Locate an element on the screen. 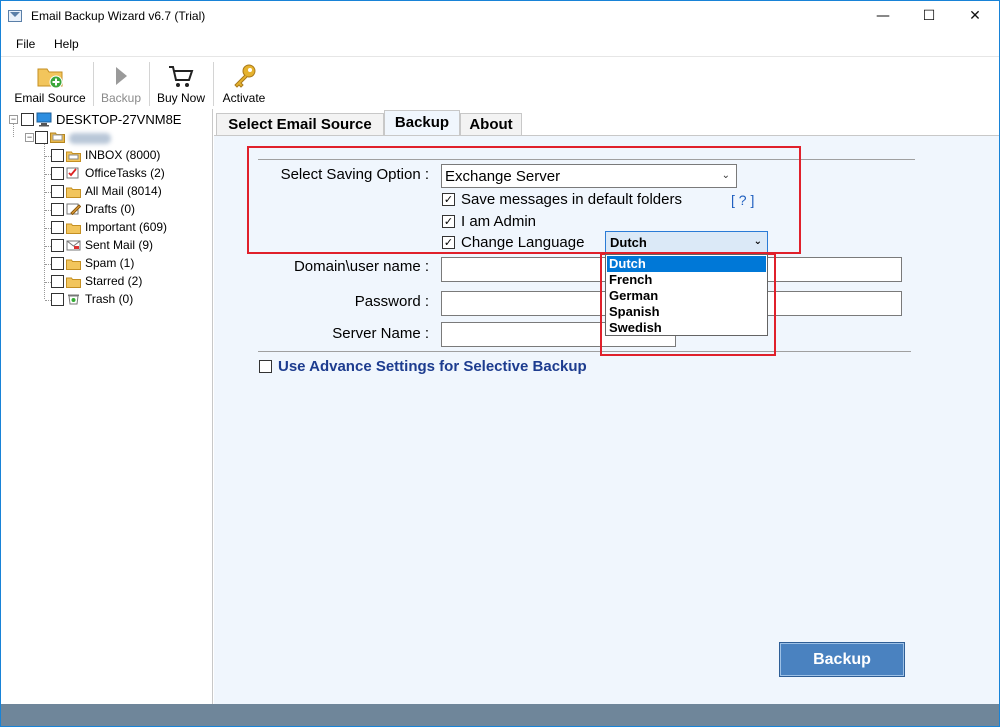 This screenshot has width=1000, height=727. highlight-box is located at coordinates (524, 200).